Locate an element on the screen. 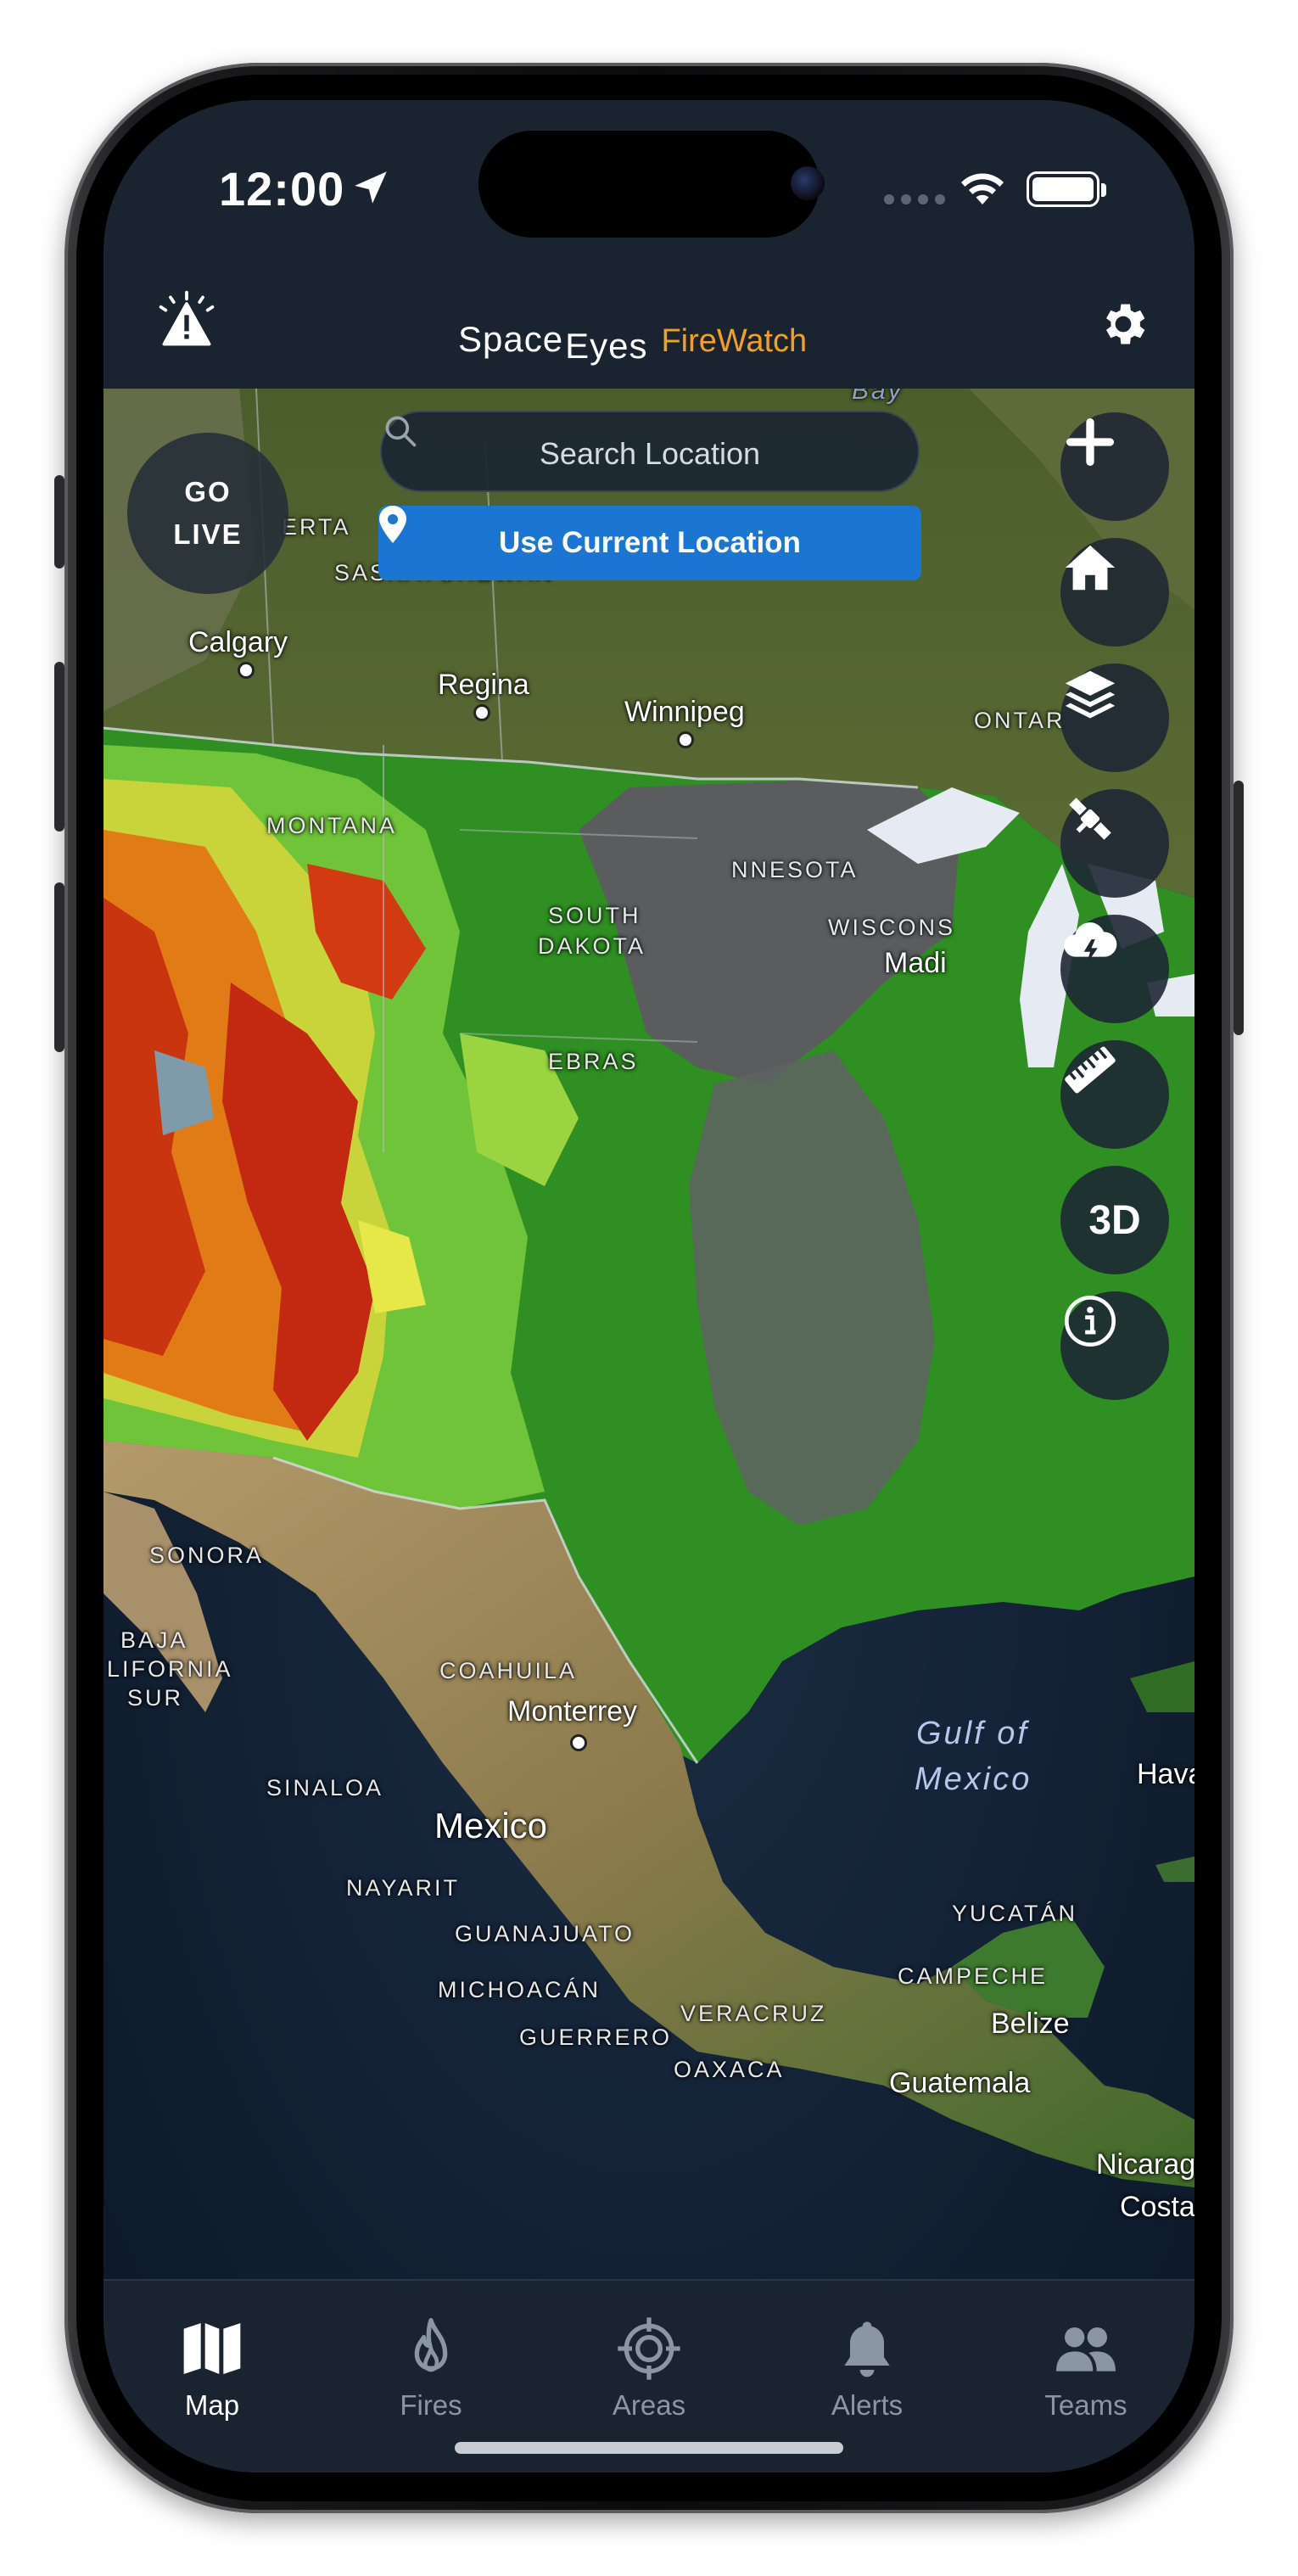 This screenshot has width=1298, height=2576. satellite-button is located at coordinates (1114, 843).